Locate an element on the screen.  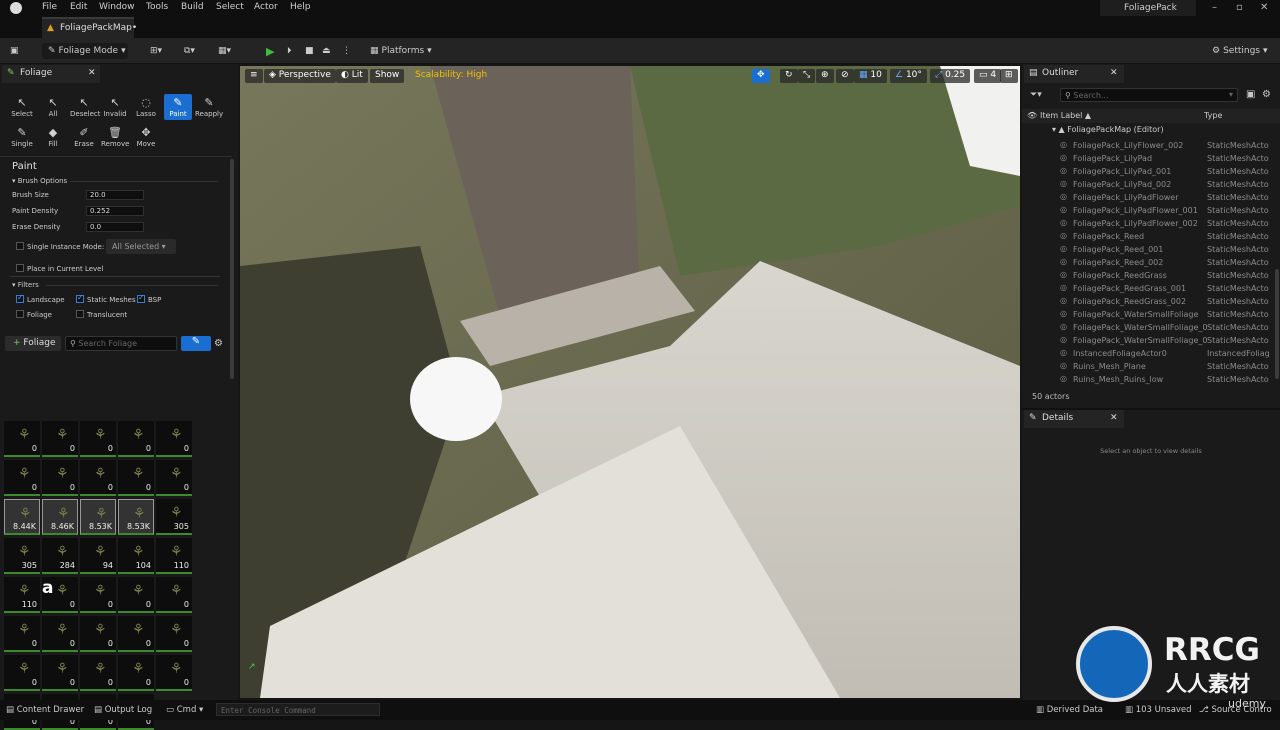
settings-button: ⚙ Settings ▾ is located at coordinates (1240, 51).